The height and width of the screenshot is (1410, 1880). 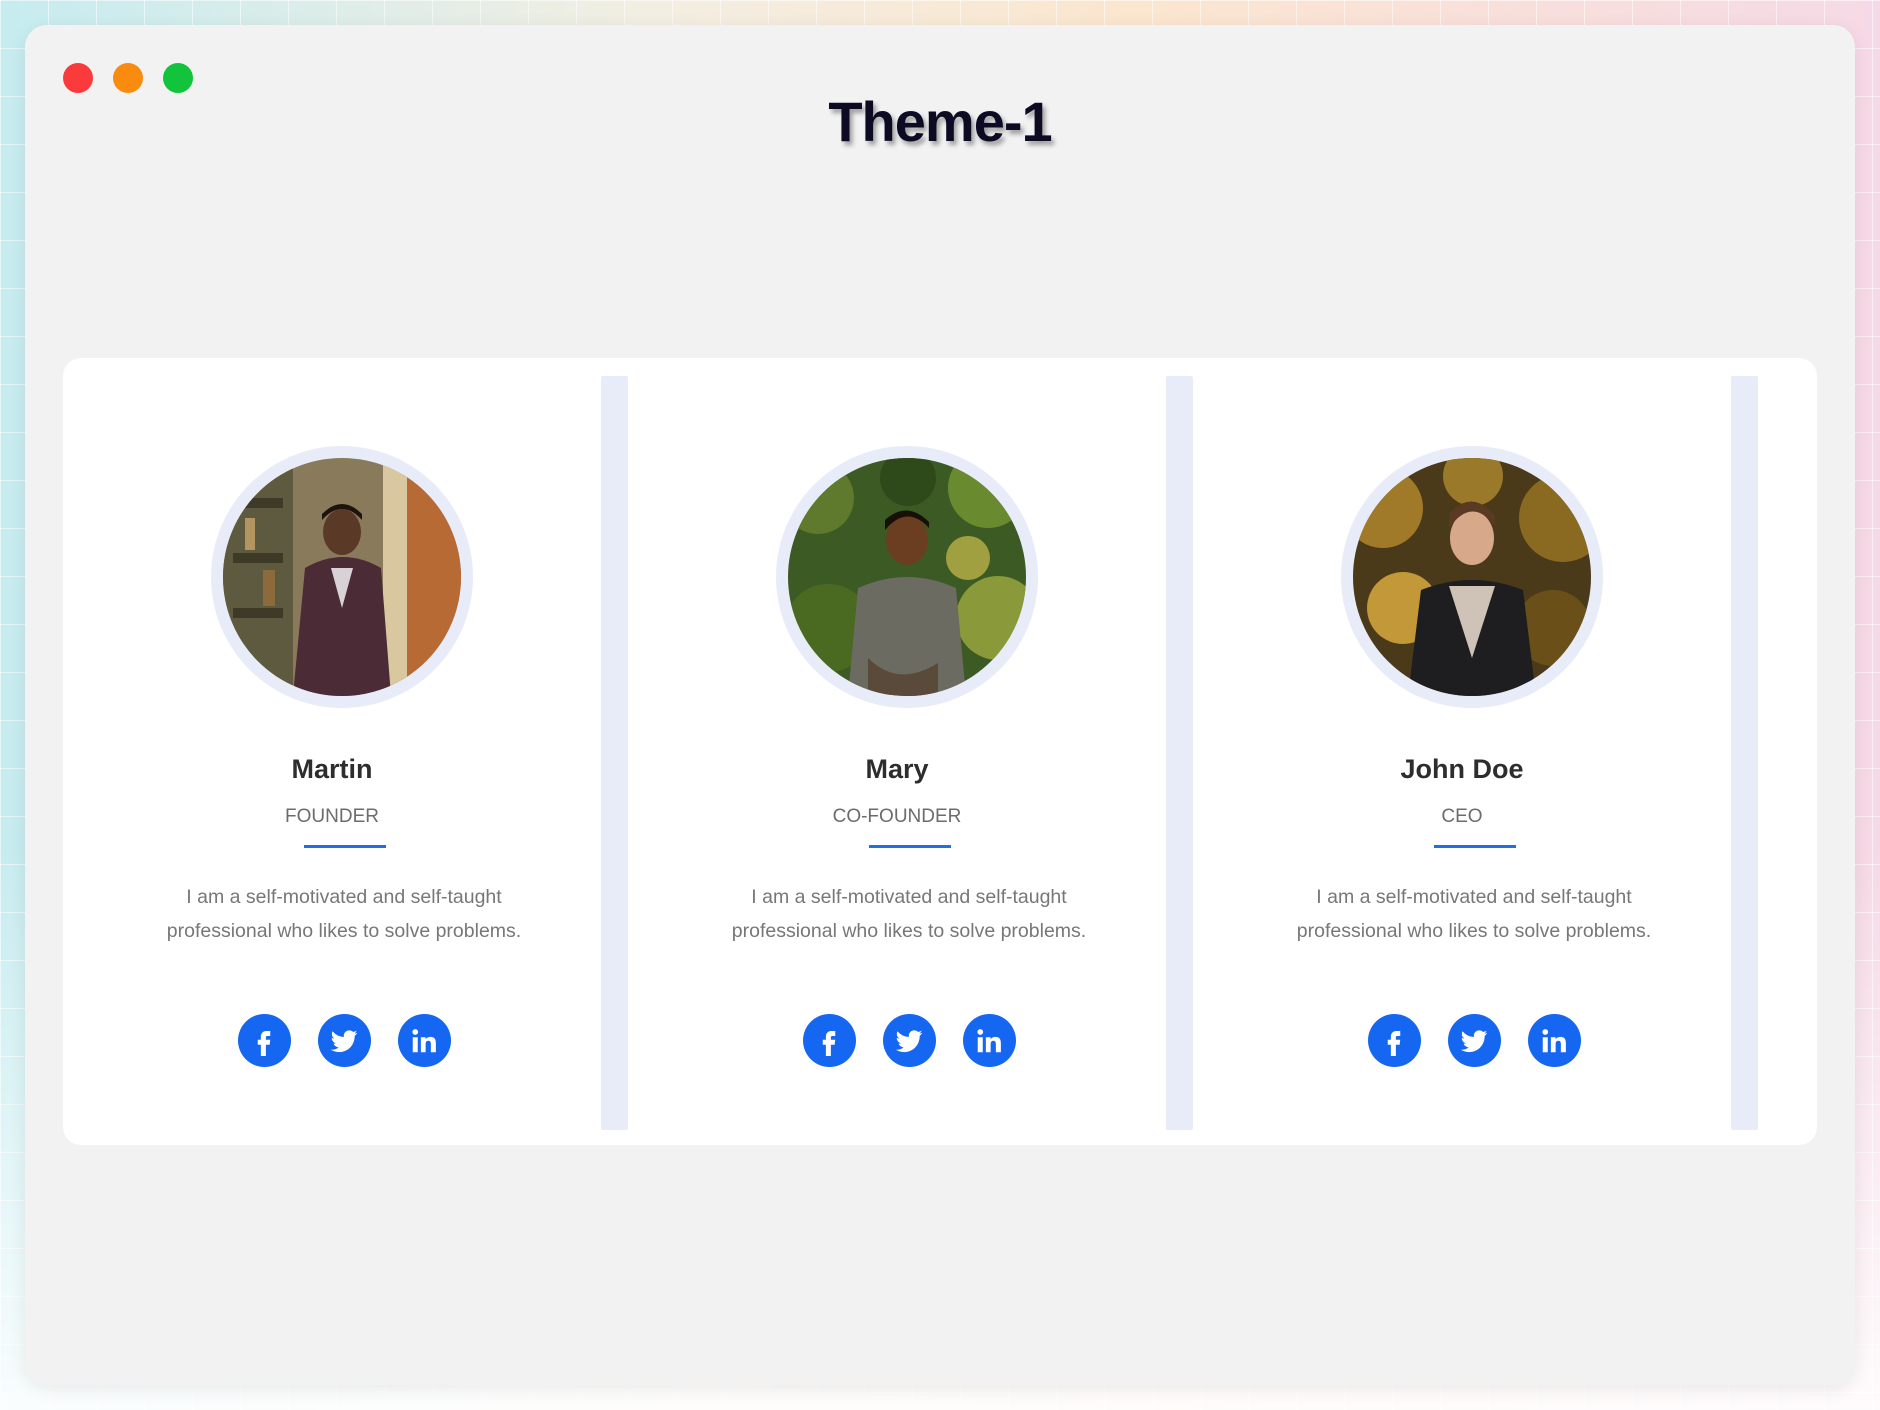 I want to click on member-role: FOUNDER, so click(x=332, y=816).